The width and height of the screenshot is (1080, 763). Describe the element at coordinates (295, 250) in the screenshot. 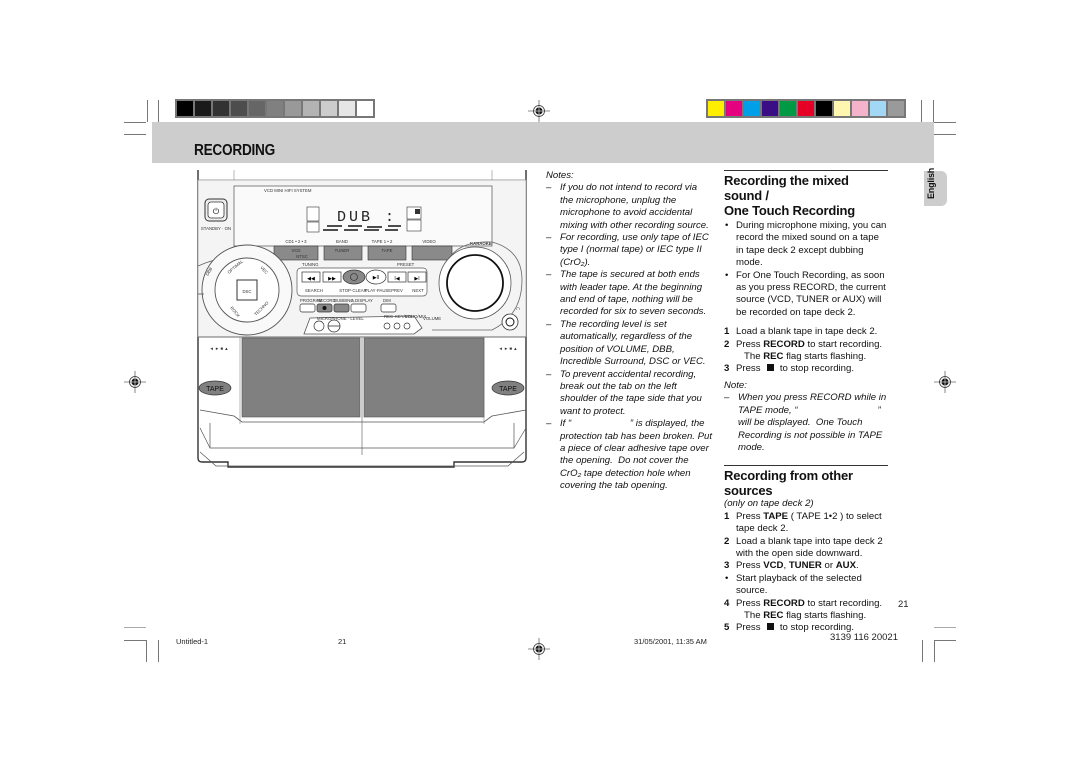

I see `svg-text: VCD` at that location.